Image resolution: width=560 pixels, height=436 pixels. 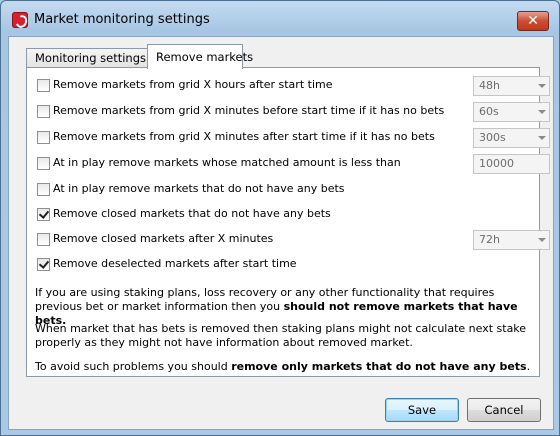 I want to click on tab-monitoring-settings: Monitoring settings, so click(x=87, y=58).